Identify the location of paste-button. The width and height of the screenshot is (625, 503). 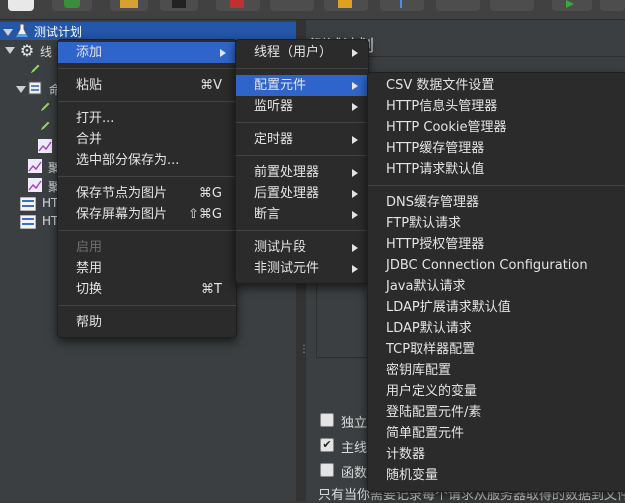
(346, 5).